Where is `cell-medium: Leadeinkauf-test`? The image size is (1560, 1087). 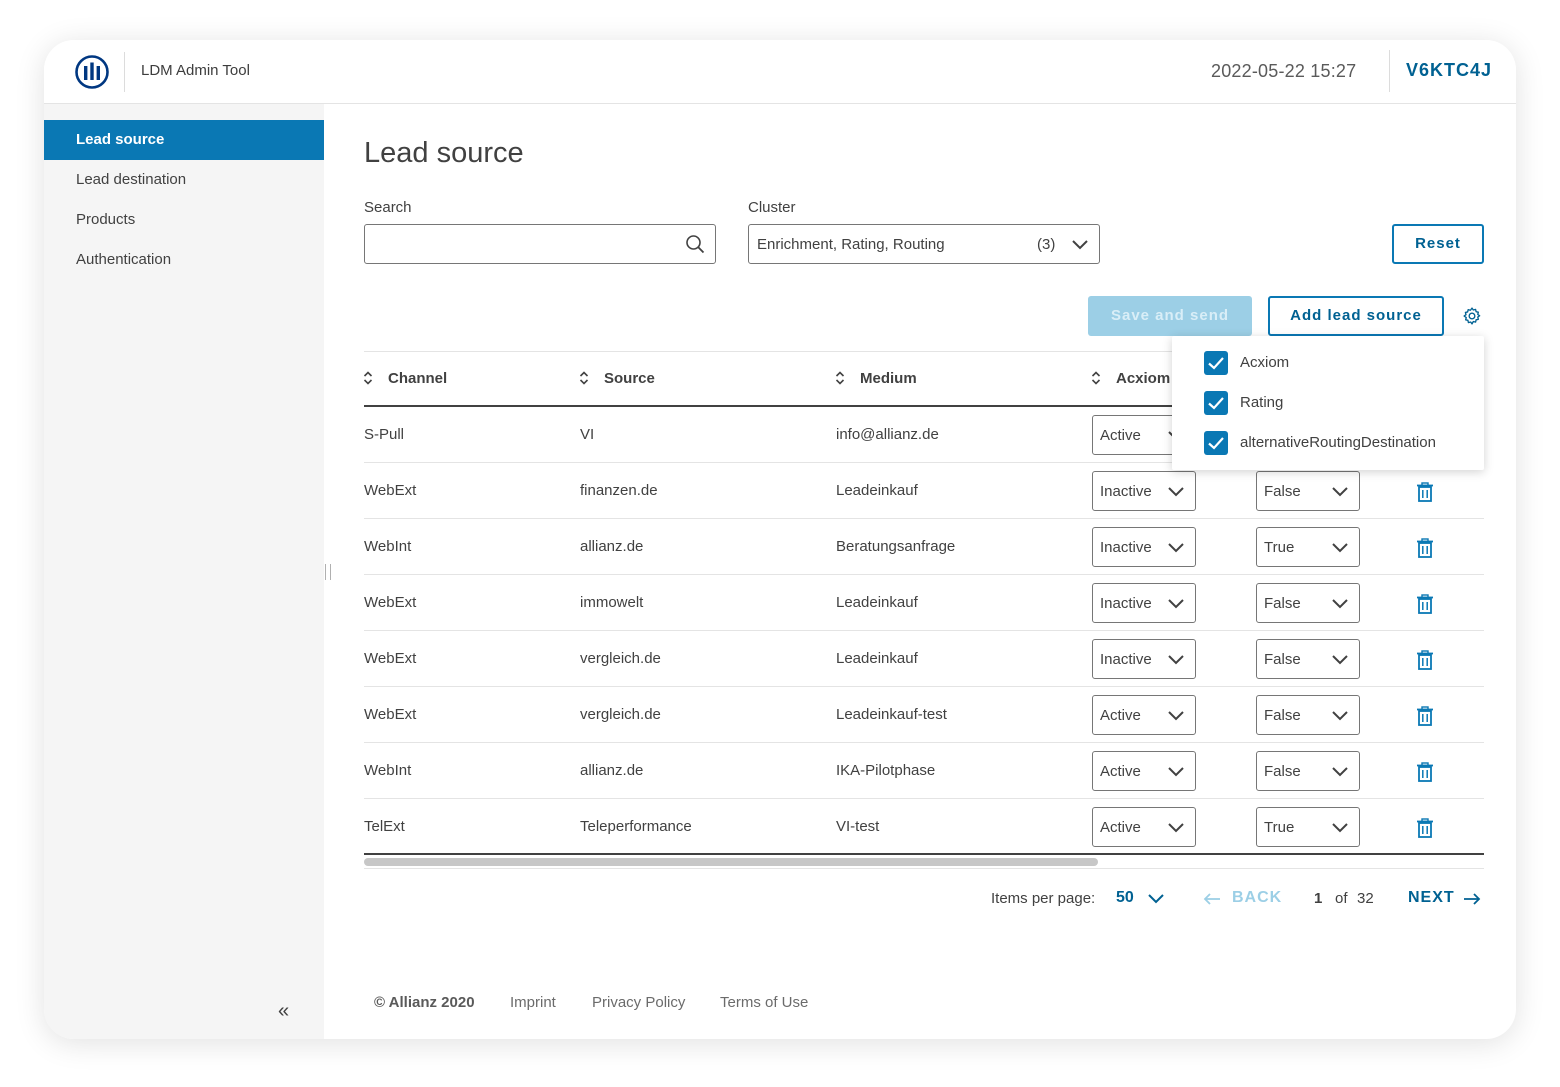 cell-medium: Leadeinkauf-test is located at coordinates (891, 714).